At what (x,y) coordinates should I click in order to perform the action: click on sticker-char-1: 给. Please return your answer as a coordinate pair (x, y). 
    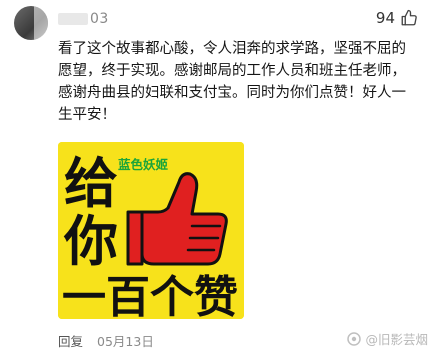
    Looking at the image, I should click on (91, 183).